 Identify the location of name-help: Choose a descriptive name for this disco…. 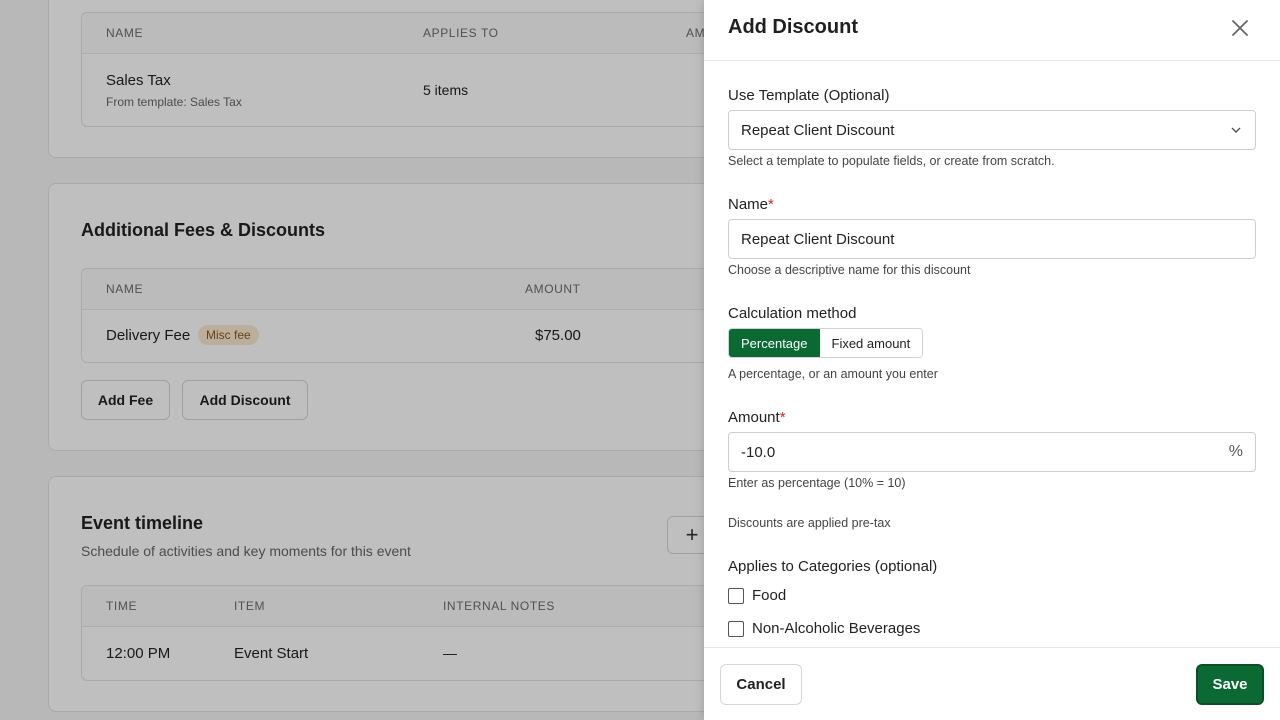
(849, 270).